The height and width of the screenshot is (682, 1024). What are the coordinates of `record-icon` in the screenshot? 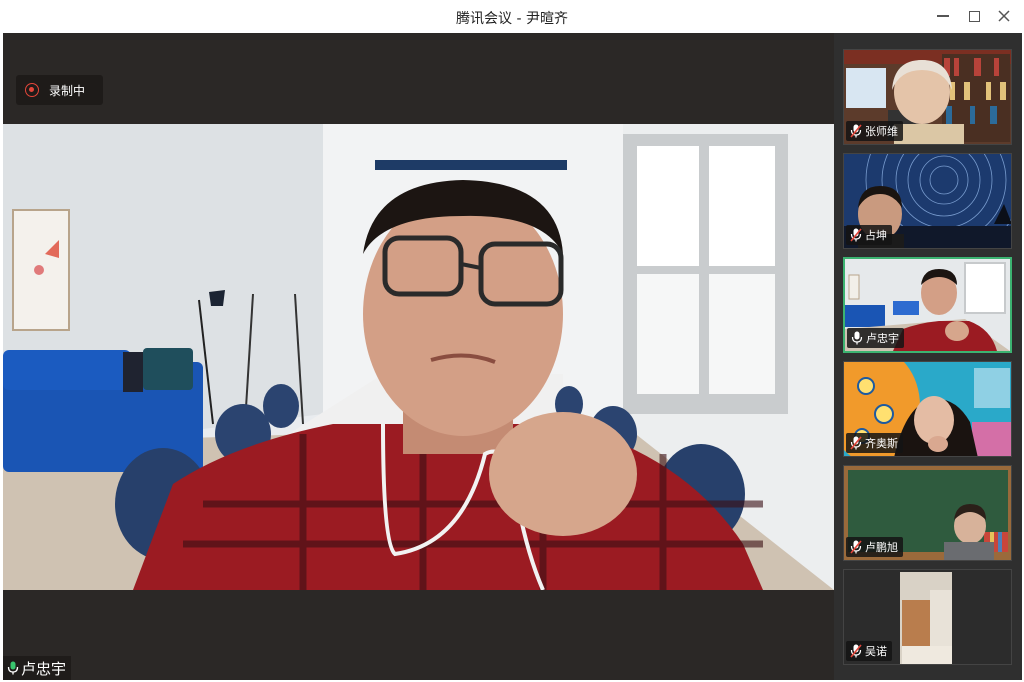 It's located at (32, 90).